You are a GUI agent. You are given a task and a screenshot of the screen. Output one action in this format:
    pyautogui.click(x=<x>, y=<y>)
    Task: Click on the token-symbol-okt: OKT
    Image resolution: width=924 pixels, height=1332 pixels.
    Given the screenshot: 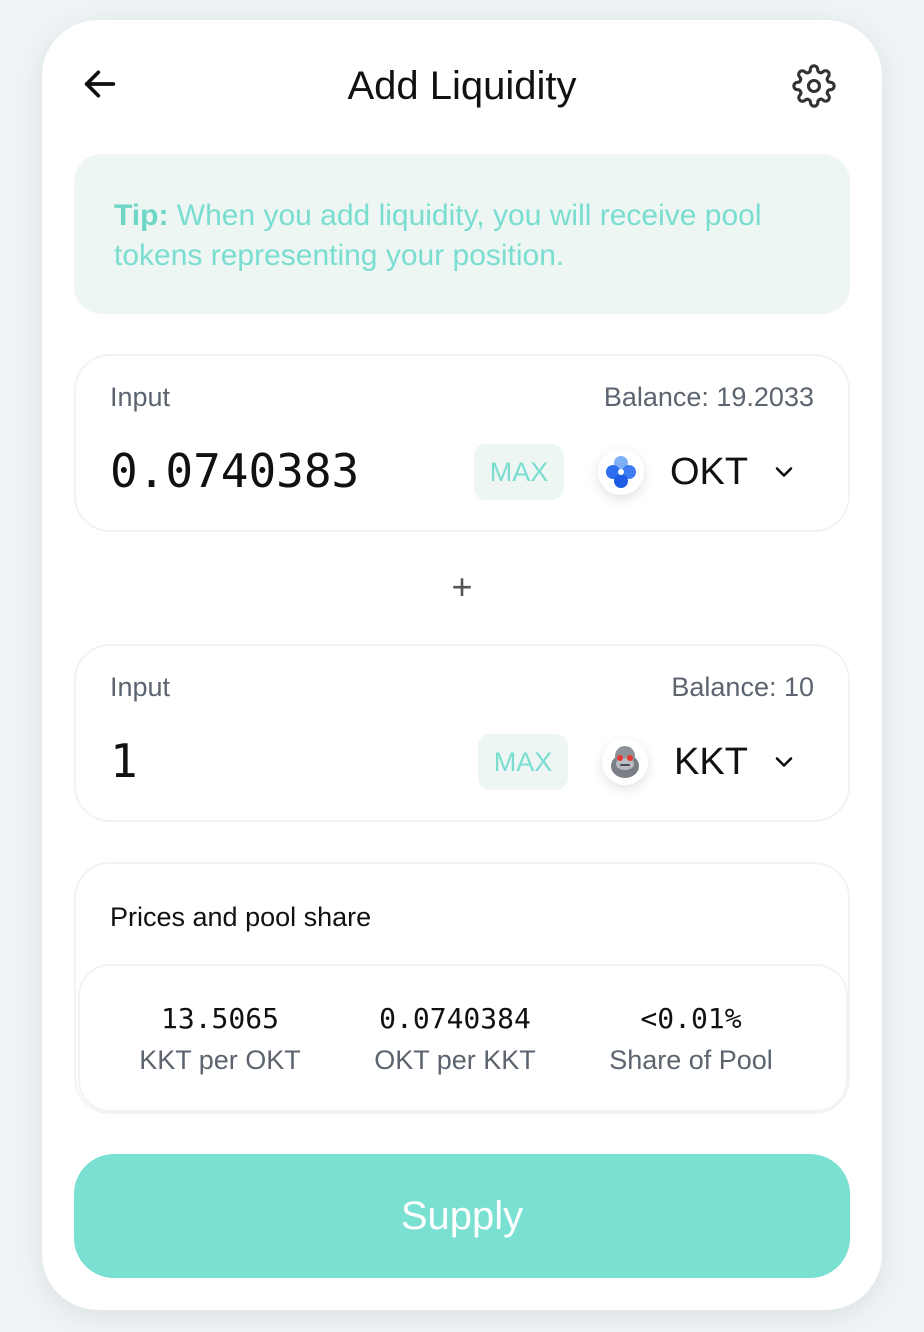 What is the action you would take?
    pyautogui.click(x=709, y=471)
    